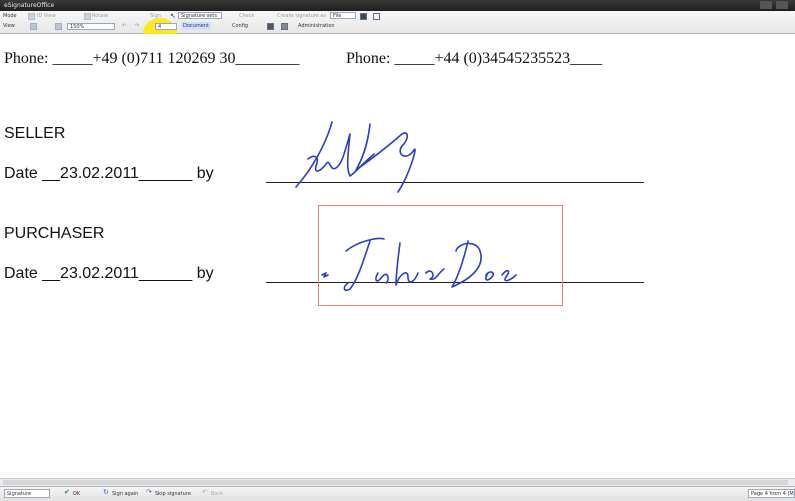 This screenshot has height=501, width=795. What do you see at coordinates (782, 5) in the screenshot?
I see `close-icon` at bounding box center [782, 5].